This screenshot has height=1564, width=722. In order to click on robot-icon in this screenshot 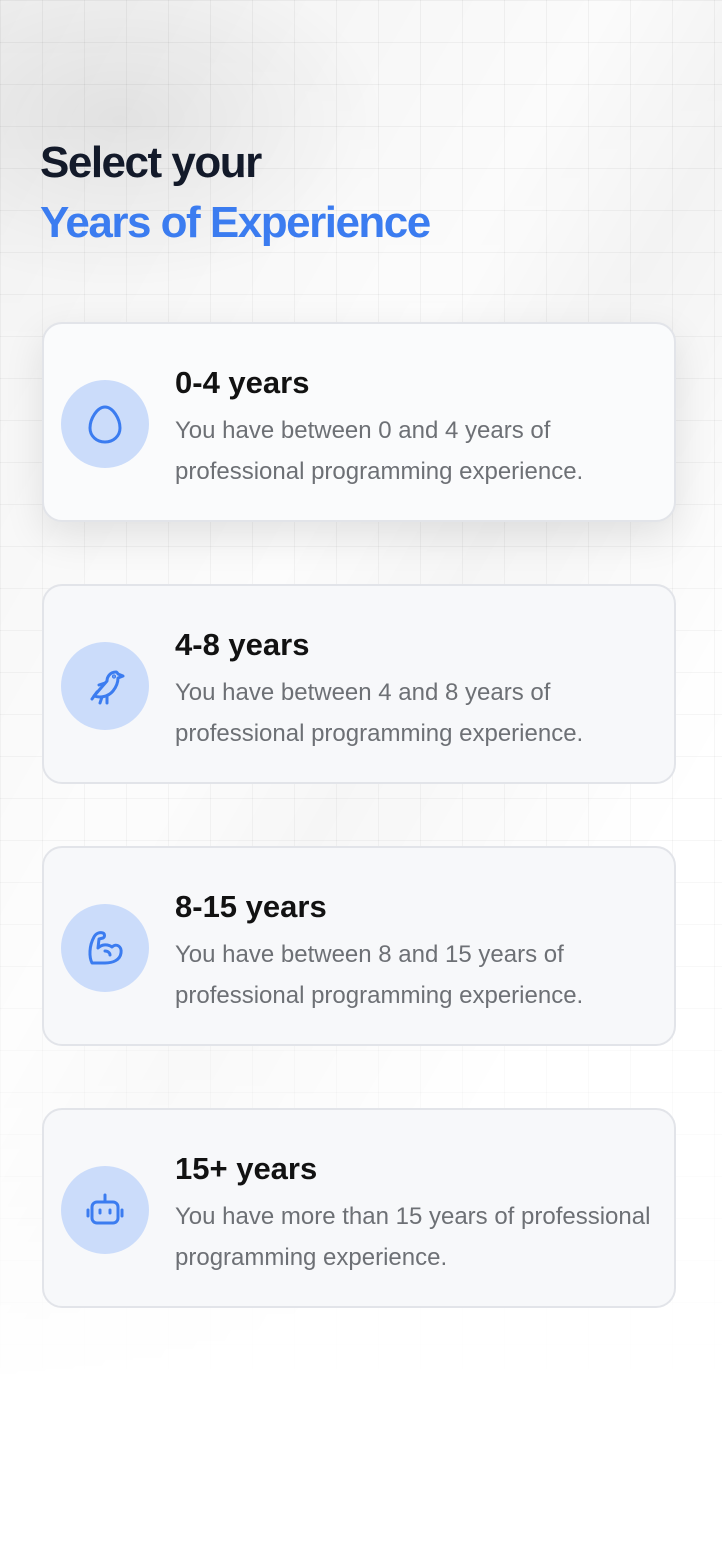, I will do `click(105, 1210)`.